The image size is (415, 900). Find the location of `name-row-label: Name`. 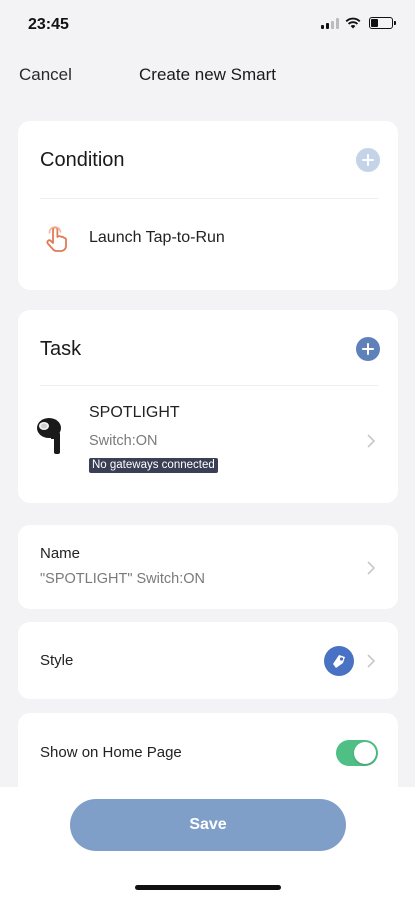

name-row-label: Name is located at coordinates (60, 553).